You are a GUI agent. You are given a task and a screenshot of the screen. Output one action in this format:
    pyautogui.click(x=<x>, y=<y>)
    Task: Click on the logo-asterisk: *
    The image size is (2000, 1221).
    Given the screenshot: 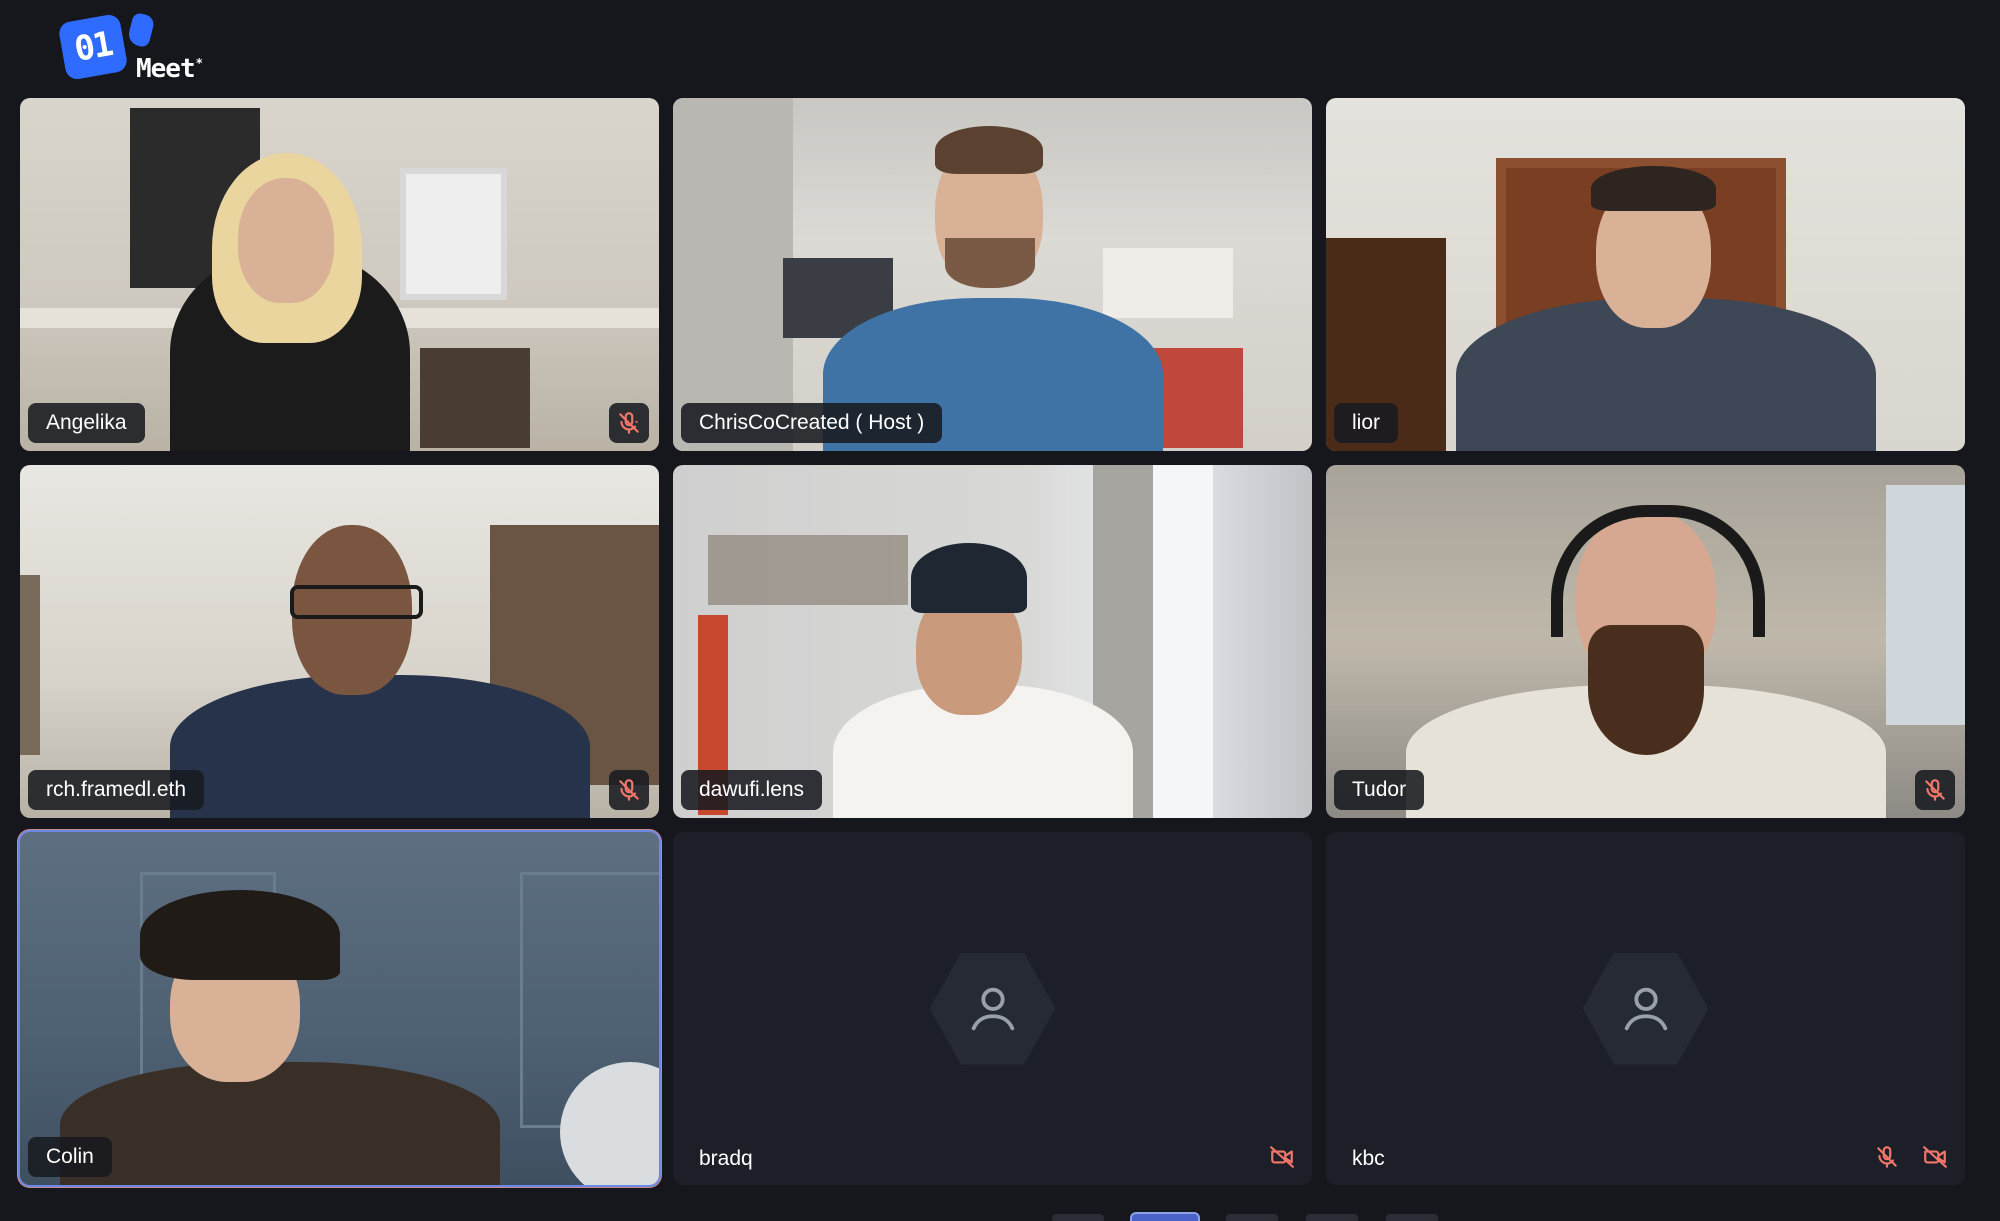 What is the action you would take?
    pyautogui.click(x=199, y=63)
    